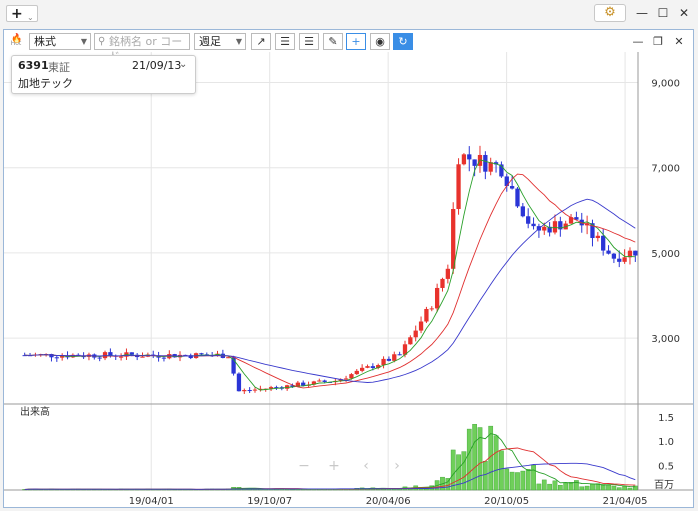  Describe the element at coordinates (142, 48) in the screenshot. I see `symbol-search-input: ⚲ 銘柄名 or コード` at that location.